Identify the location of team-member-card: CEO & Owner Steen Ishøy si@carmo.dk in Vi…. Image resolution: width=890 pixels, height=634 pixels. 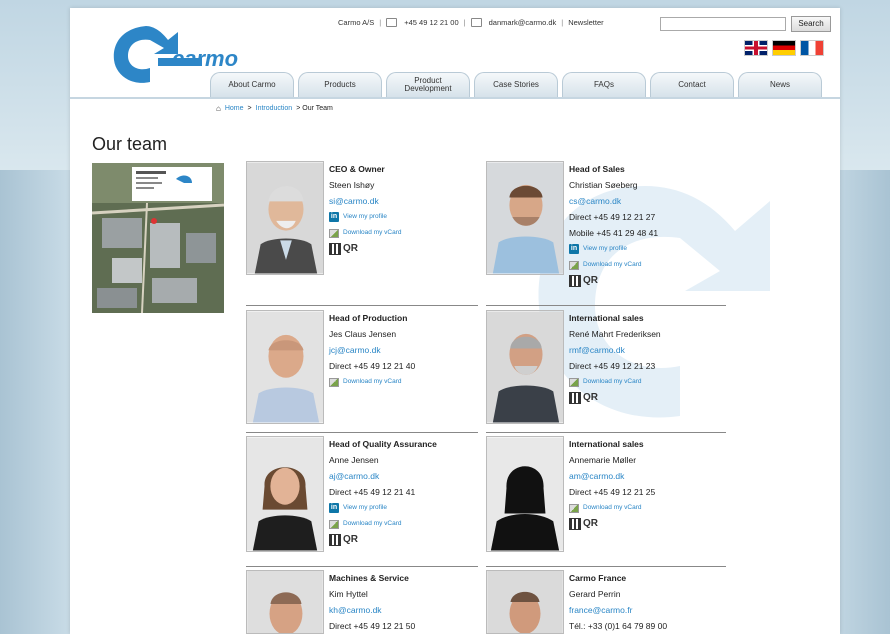
(362, 231).